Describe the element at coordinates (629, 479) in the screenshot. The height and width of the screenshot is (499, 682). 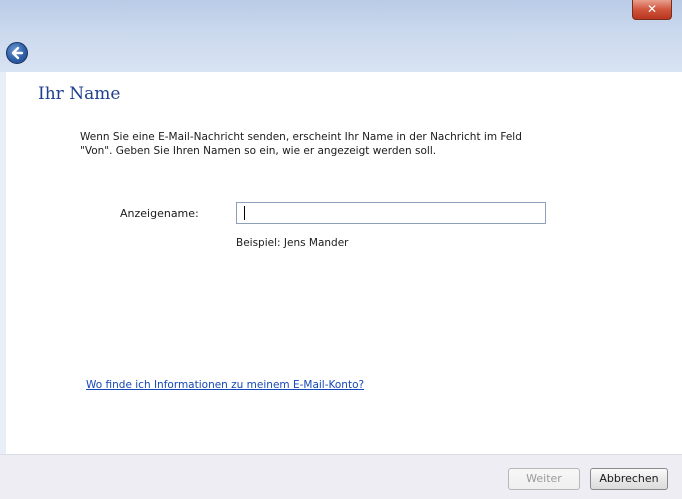
I see `cancel-button: Abbrechen` at that location.